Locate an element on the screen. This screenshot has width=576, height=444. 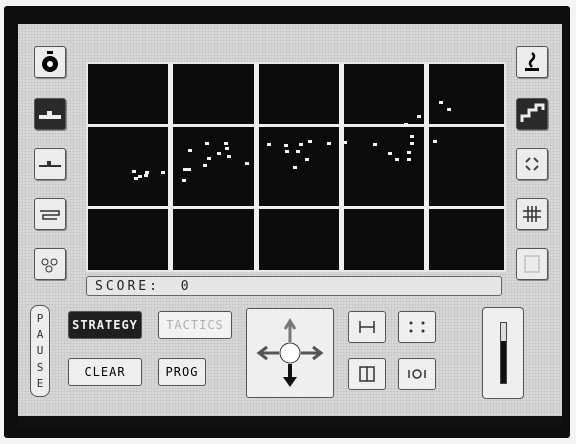
carrier-icon is located at coordinates (50, 215).